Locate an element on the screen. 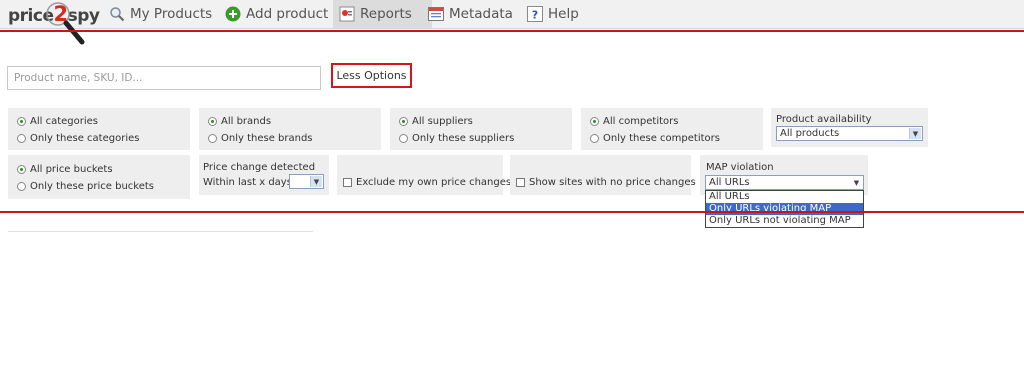 Image resolution: width=1024 pixels, height=381 pixels. nav-help: ? Help is located at coordinates (553, 14).